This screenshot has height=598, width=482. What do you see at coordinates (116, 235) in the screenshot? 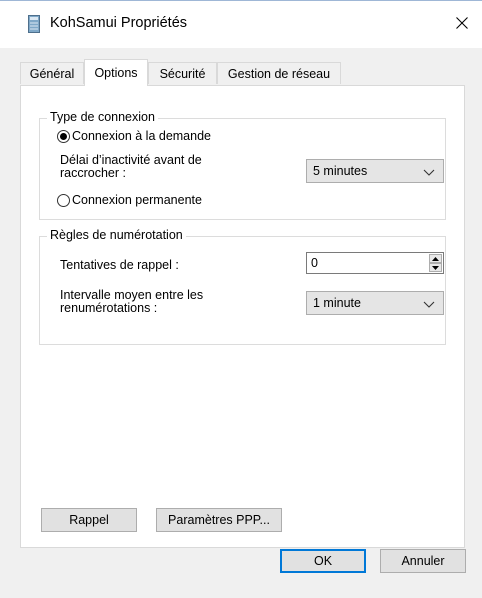
I see `redial-rules-legend: Règles de numérotation` at bounding box center [116, 235].